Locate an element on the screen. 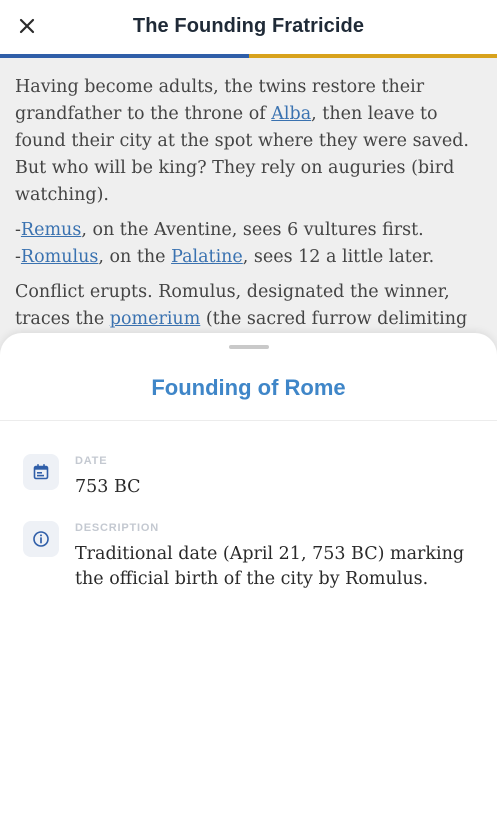  top-bar: The Founding Fratricide is located at coordinates (248, 27).